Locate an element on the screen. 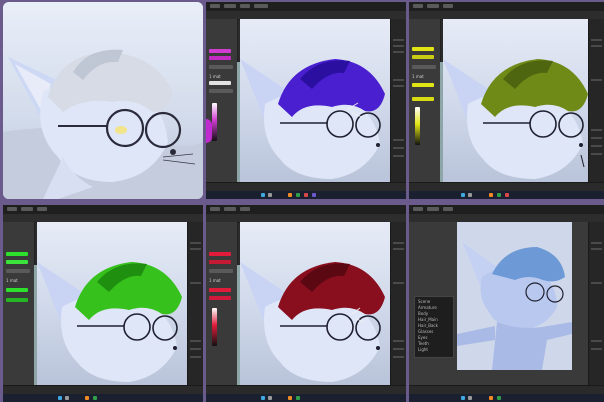 This screenshot has width=604, height=402. magenta-accent is located at coordinates (209, 131).